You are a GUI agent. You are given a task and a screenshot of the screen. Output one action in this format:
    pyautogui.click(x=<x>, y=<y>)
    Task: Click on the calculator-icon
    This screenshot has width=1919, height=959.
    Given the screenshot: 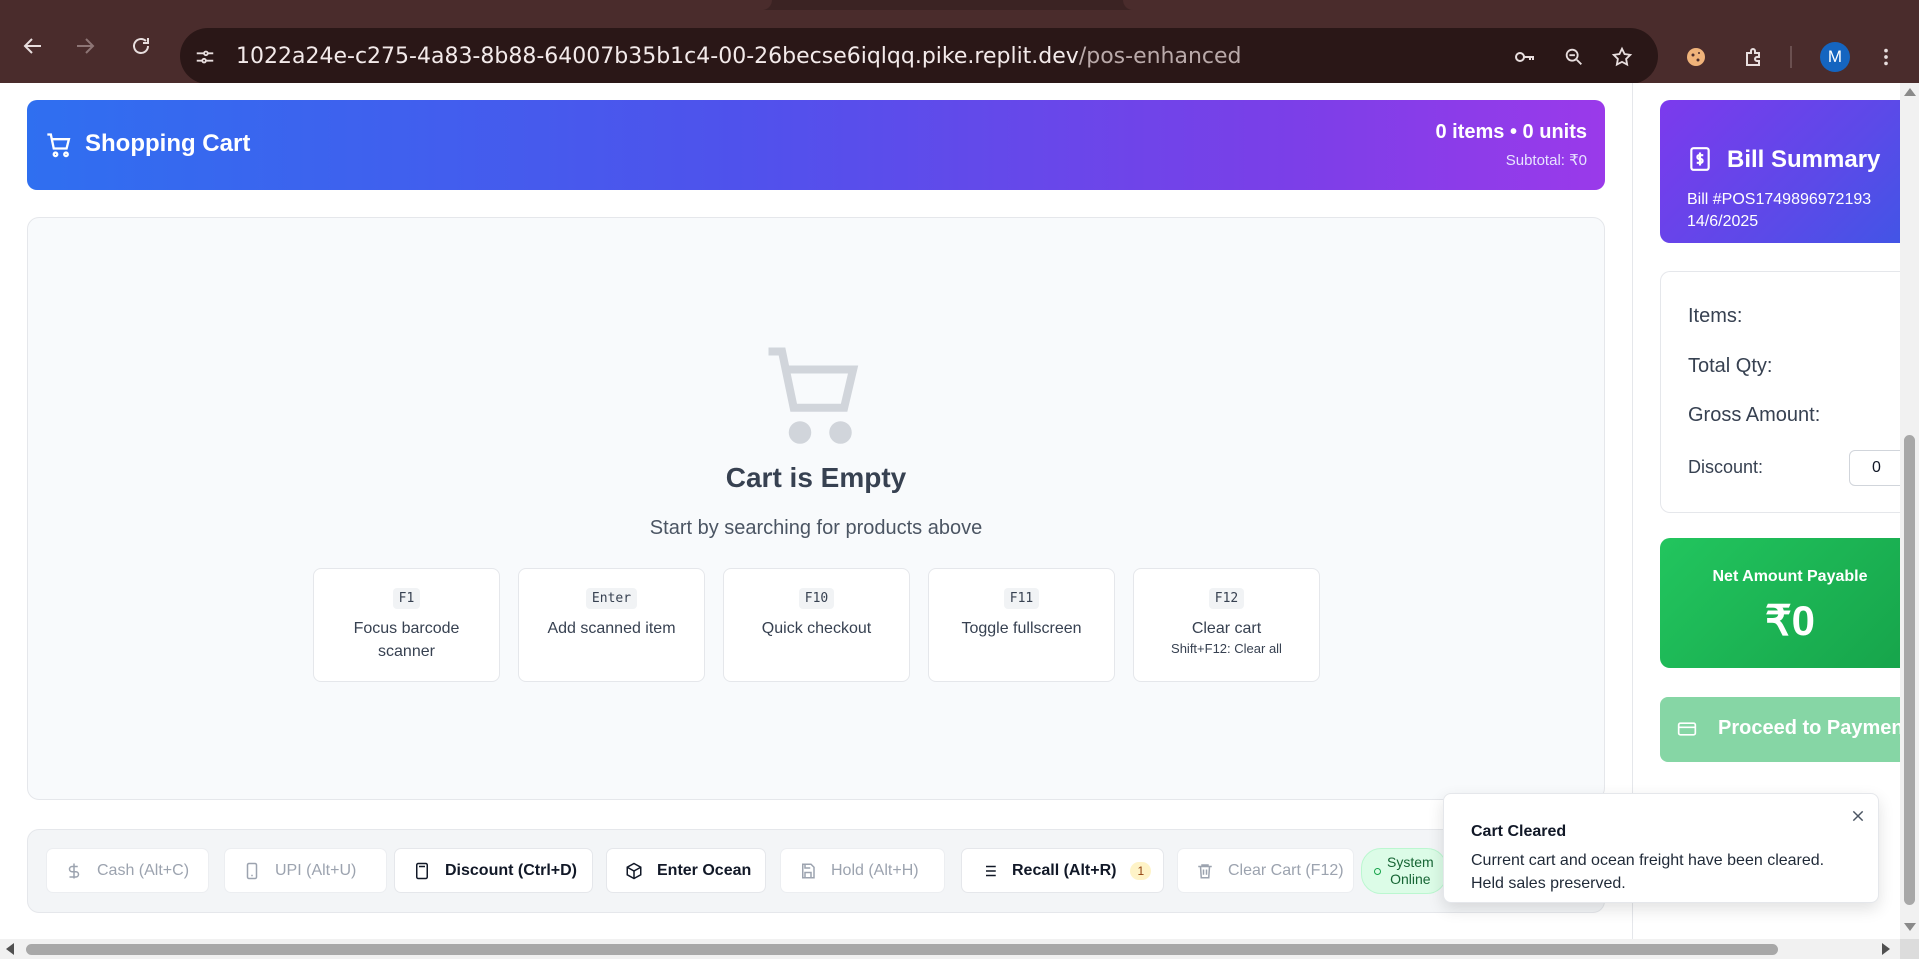 What is the action you would take?
    pyautogui.click(x=422, y=870)
    